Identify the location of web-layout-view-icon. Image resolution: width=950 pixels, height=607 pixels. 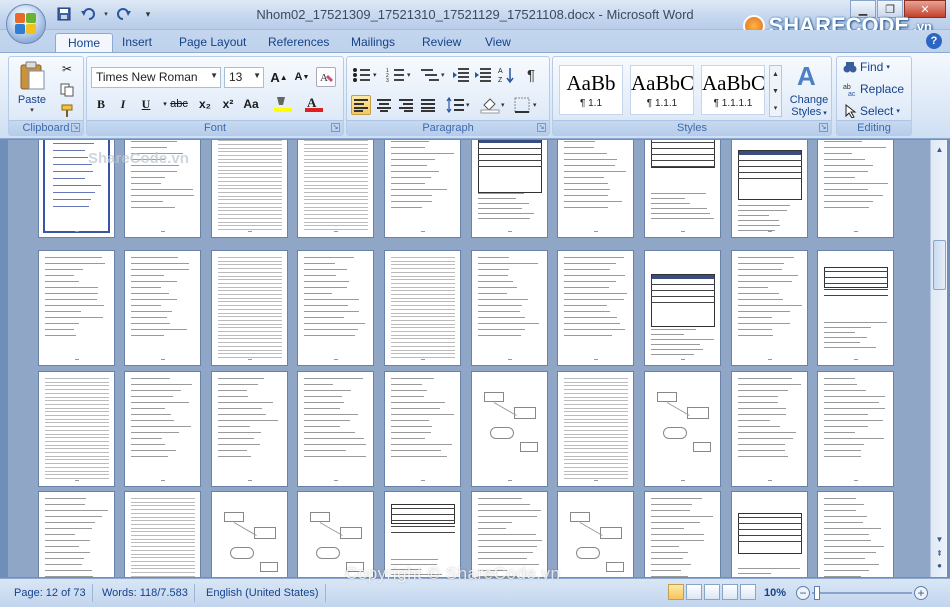
(712, 592).